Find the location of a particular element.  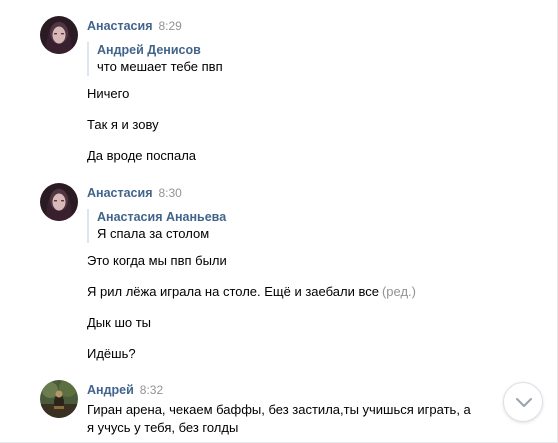

message-text: Ничего is located at coordinates (108, 93).